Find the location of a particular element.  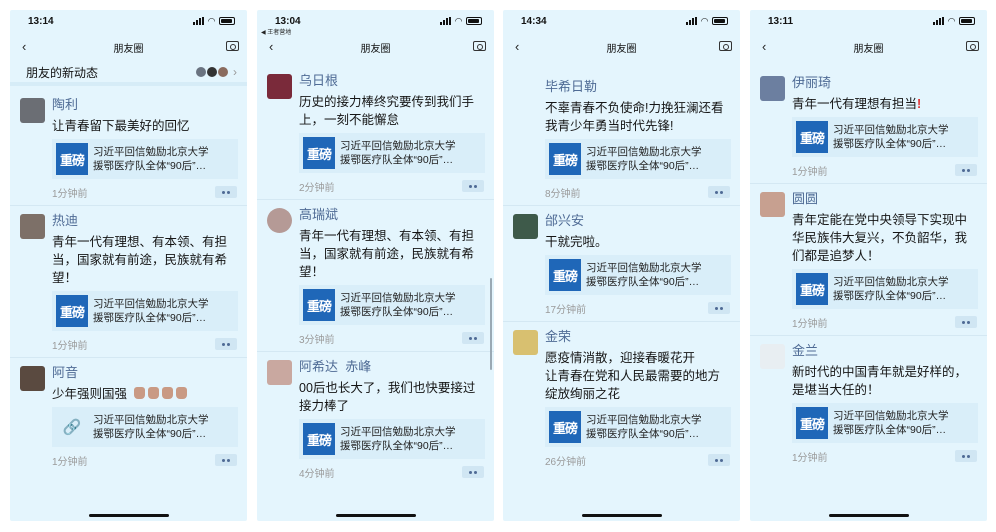

post-time: 26分钟前 is located at coordinates (566, 462).